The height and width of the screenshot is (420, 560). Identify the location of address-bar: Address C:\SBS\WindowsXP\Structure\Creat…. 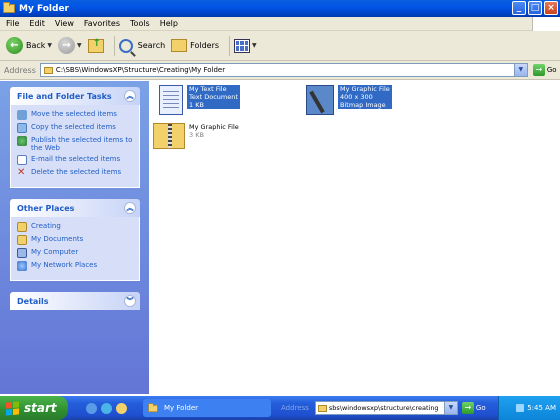
(280, 70).